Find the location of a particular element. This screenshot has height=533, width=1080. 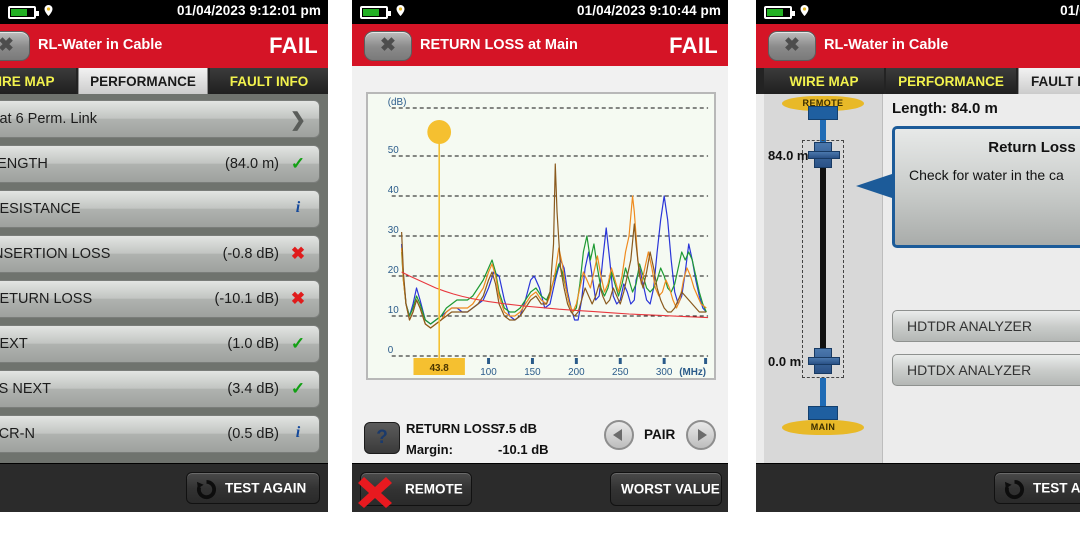

remote-button: REMOTE is located at coordinates (415, 490).